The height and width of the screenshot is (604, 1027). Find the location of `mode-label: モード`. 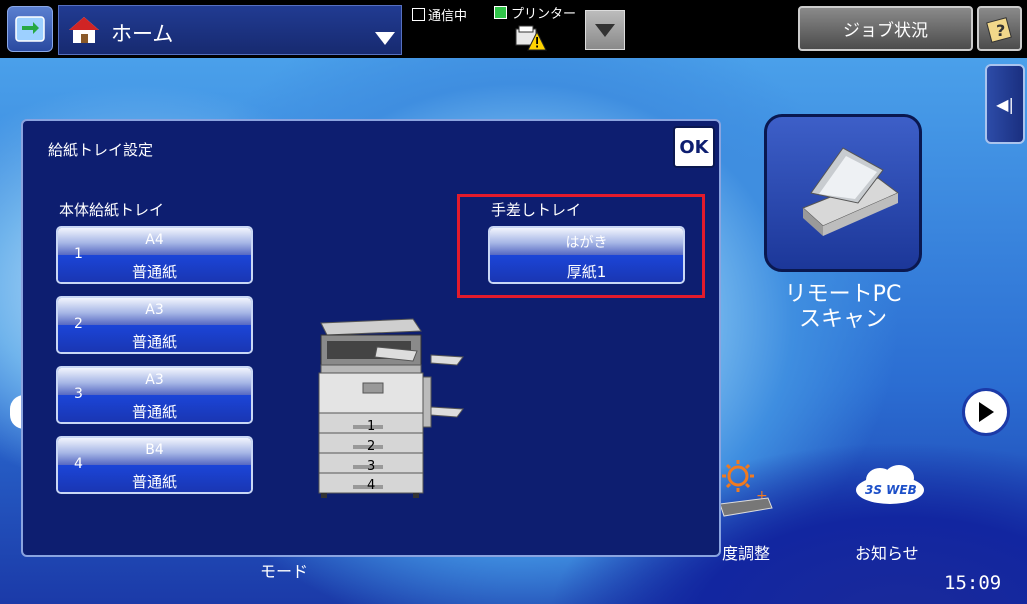

mode-label: モード is located at coordinates (284, 571).